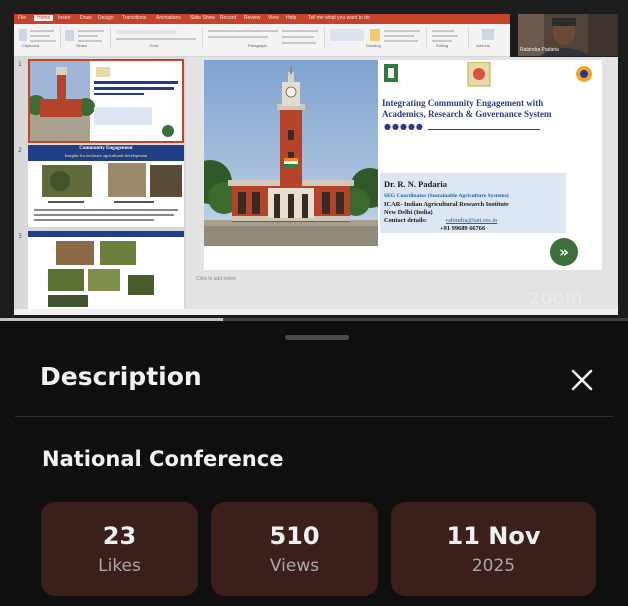  Describe the element at coordinates (484, 129) in the screenshot. I see `slide-rule` at that location.